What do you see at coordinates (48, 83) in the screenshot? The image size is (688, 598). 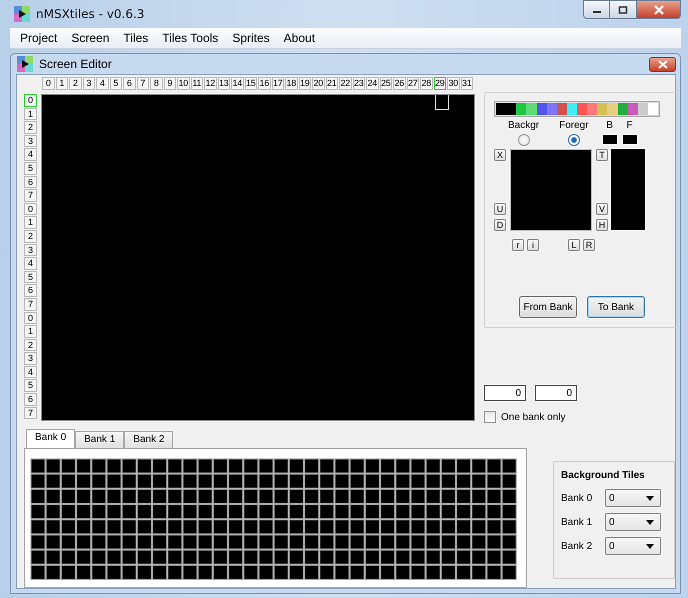 I see `column-header: 0` at bounding box center [48, 83].